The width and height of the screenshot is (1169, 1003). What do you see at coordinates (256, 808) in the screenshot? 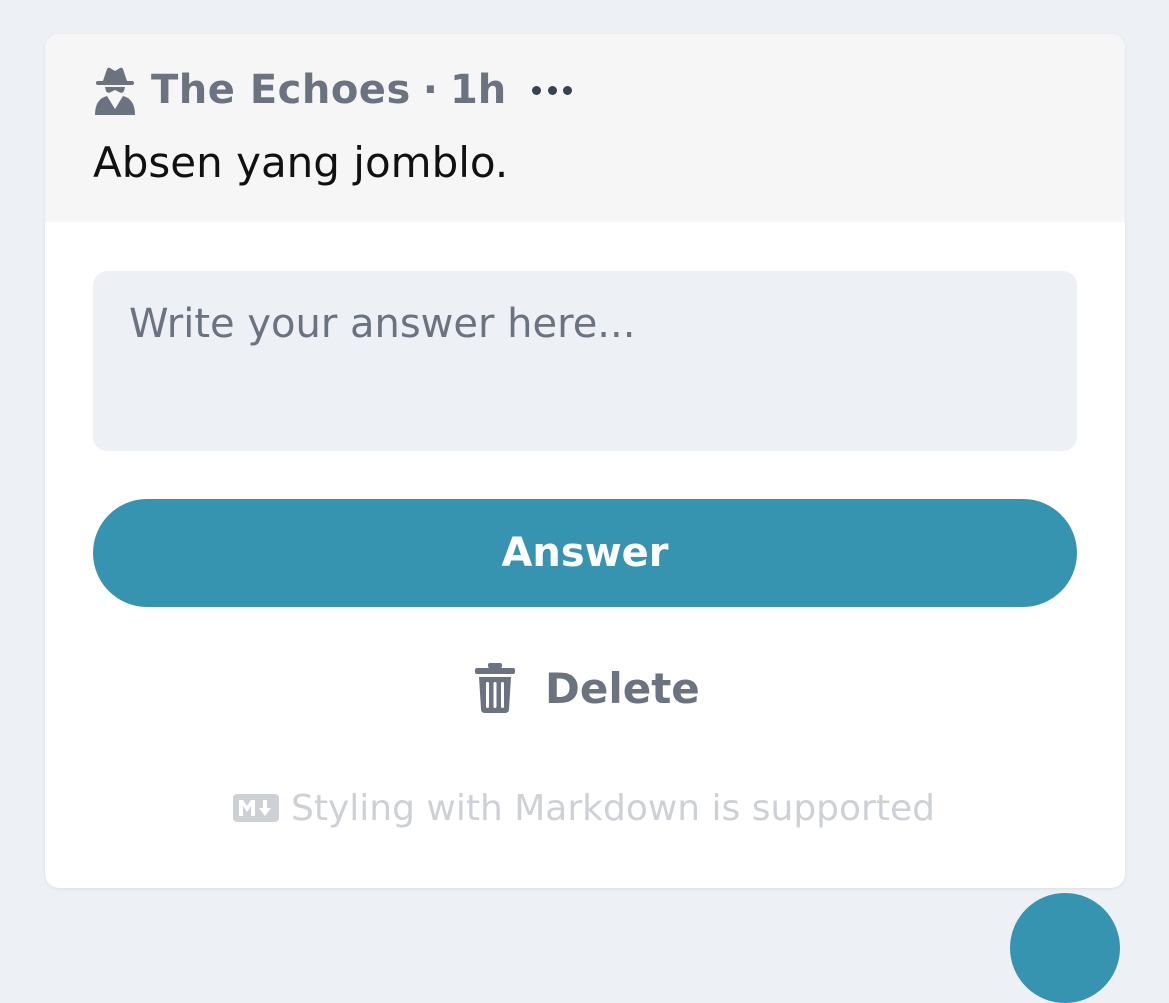
I see `markdown-icon` at bounding box center [256, 808].